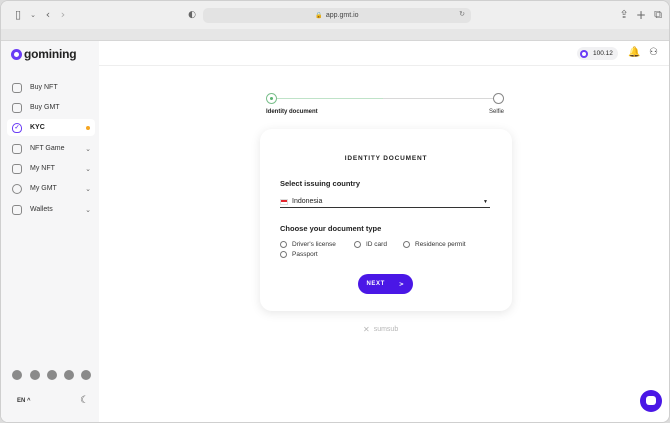 Image resolution: width=670 pixels, height=423 pixels. Describe the element at coordinates (17, 87) in the screenshot. I see `nft-icon` at that location.